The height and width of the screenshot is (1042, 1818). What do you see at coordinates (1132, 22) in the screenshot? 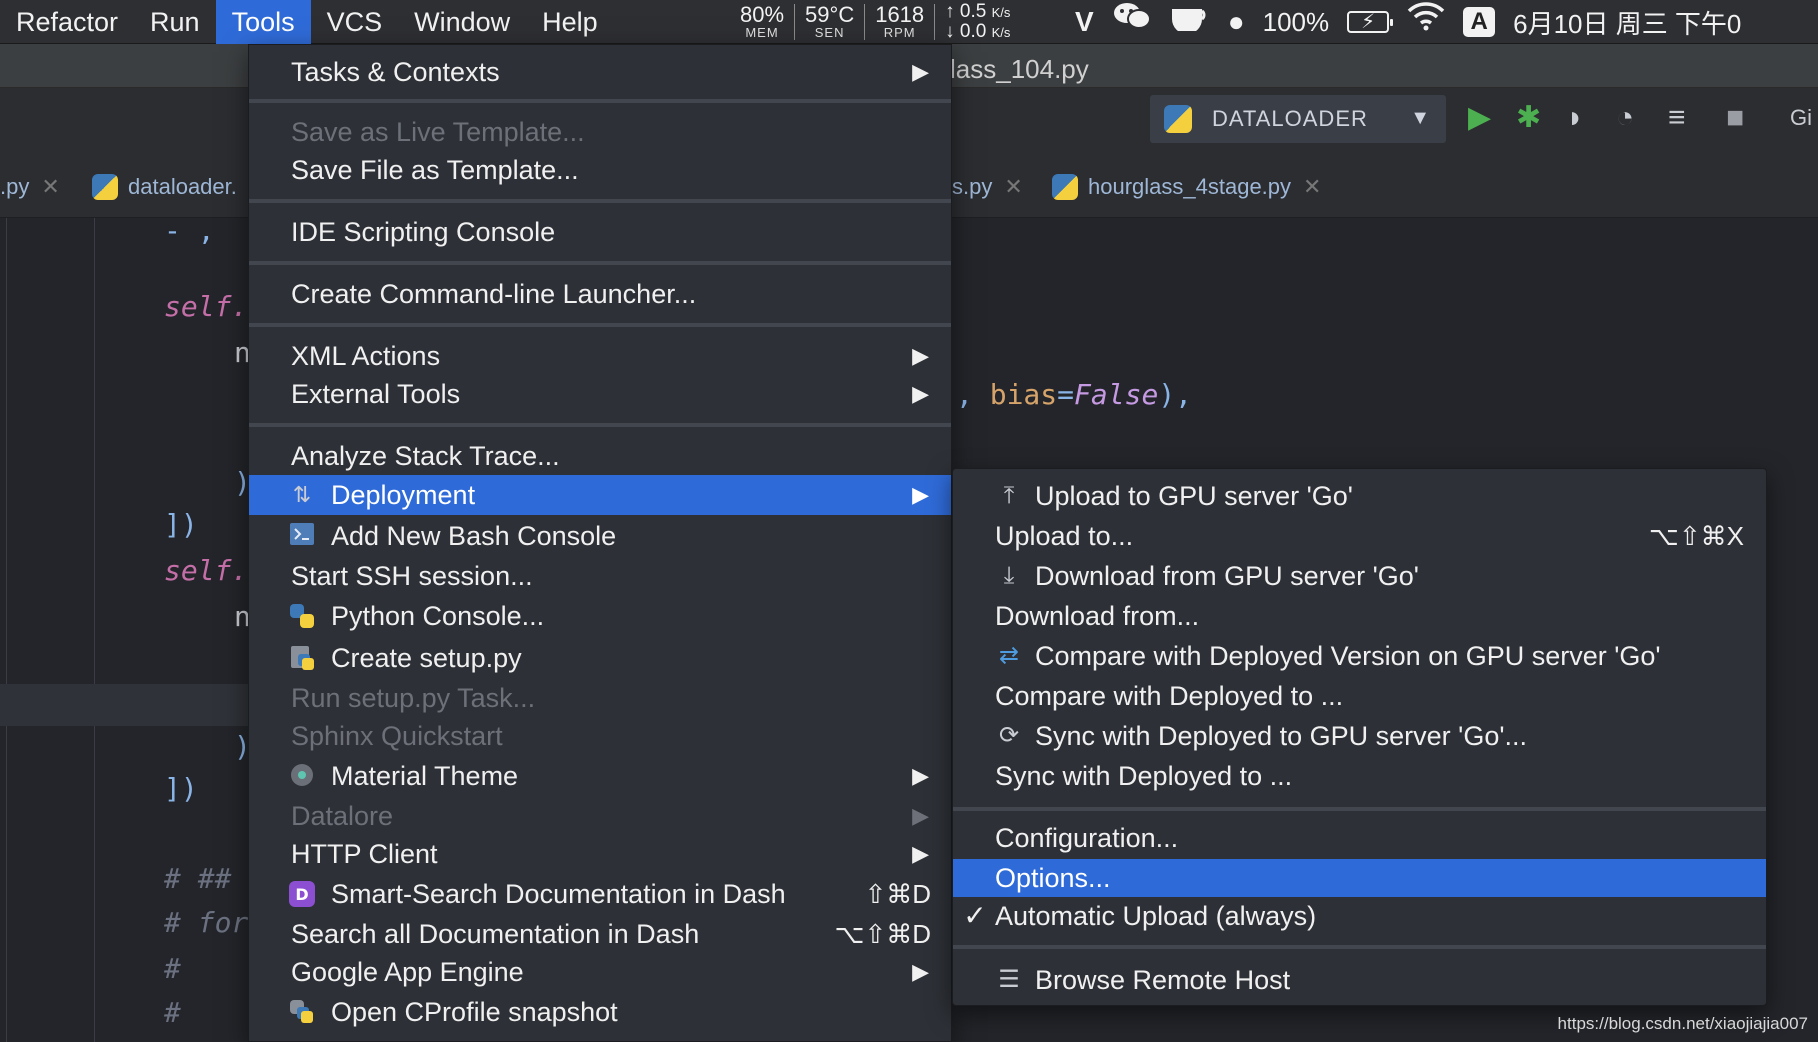
I see `wechat-icon` at bounding box center [1132, 22].